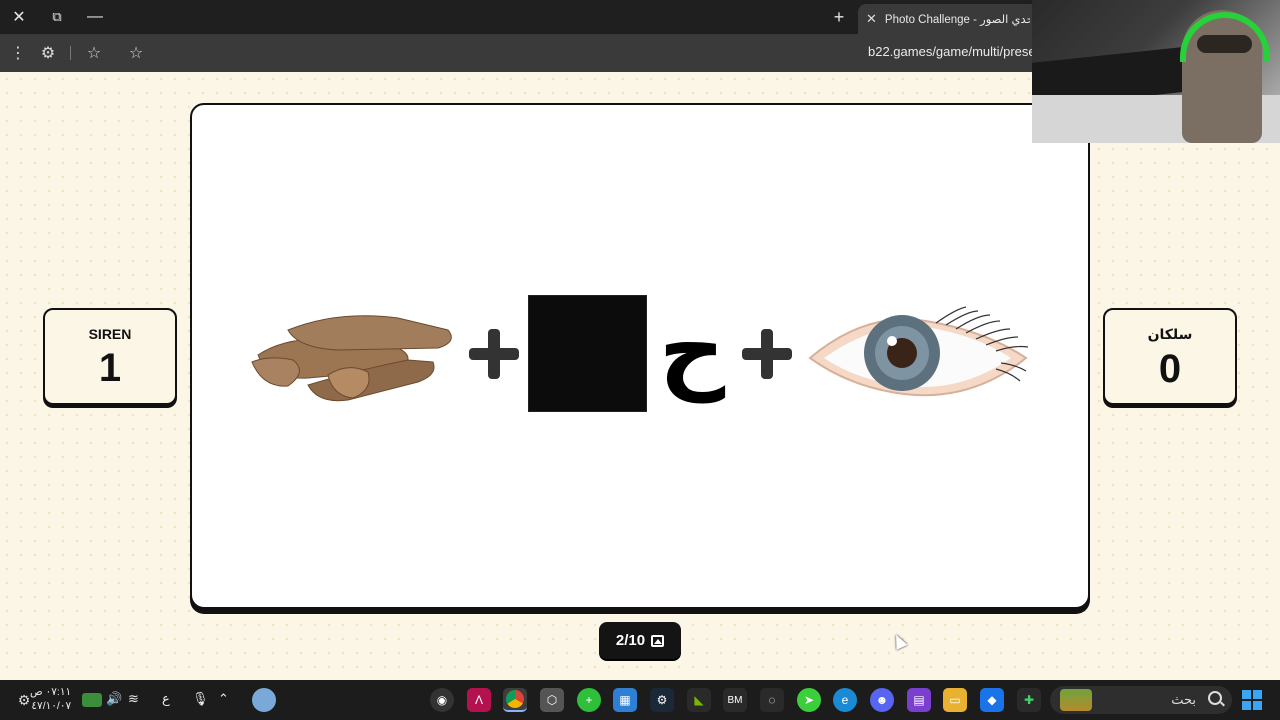  Describe the element at coordinates (839, 17) in the screenshot. I see `new-tab-button: +` at that location.